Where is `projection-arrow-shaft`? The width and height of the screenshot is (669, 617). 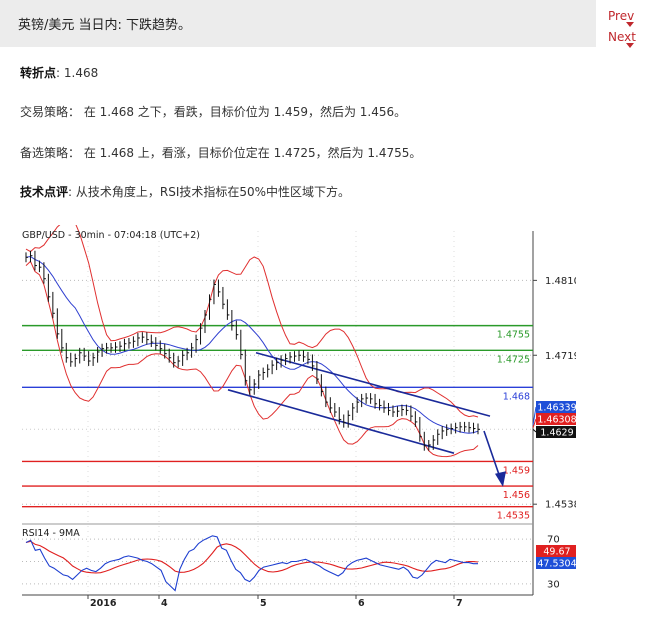 projection-arrow-shaft is located at coordinates (492, 455).